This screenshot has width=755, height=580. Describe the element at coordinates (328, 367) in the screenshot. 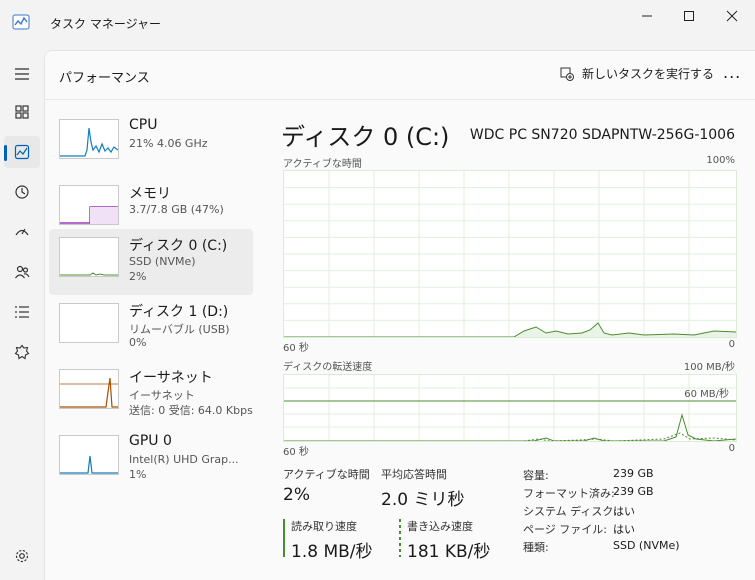

I see `transfer-rate-label: ディスクの転送速度` at that location.